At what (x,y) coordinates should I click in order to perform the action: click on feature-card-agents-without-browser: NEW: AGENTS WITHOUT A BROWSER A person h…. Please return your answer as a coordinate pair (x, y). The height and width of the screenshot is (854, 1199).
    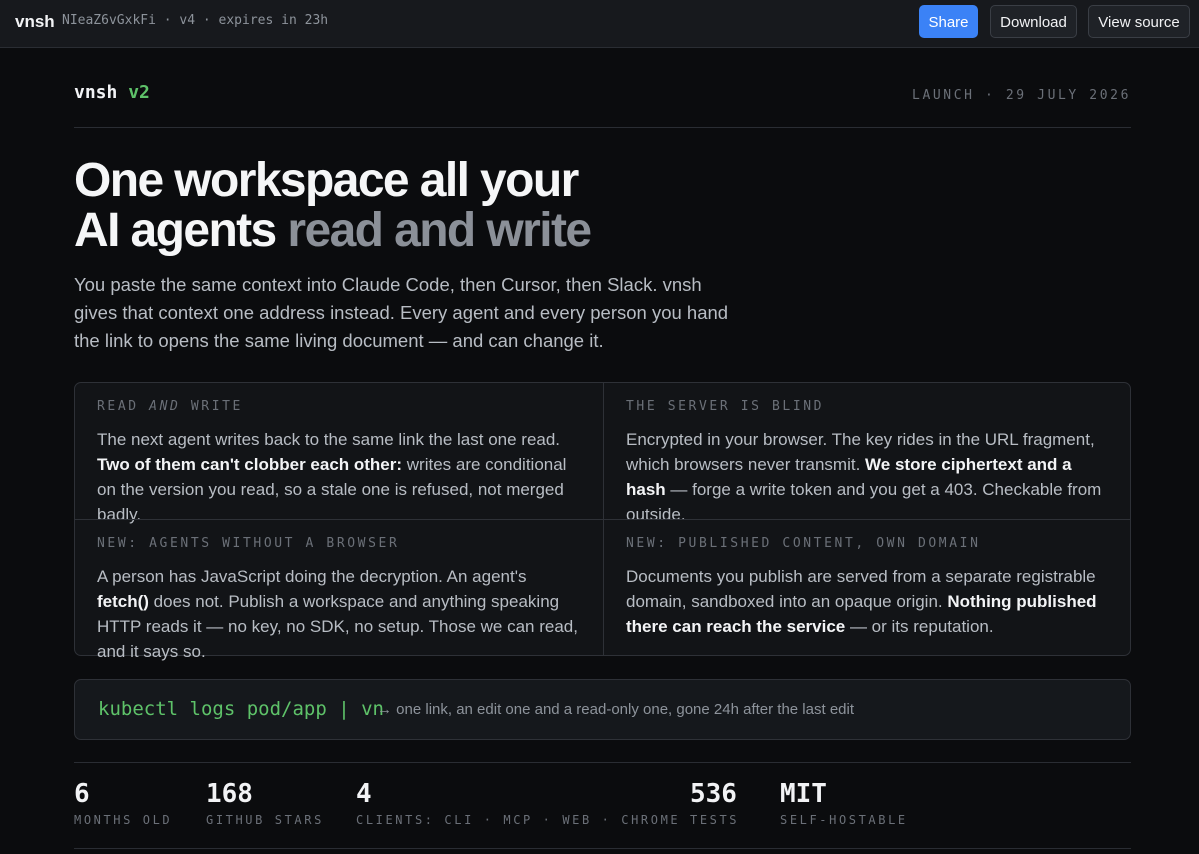
    Looking at the image, I should click on (339, 590).